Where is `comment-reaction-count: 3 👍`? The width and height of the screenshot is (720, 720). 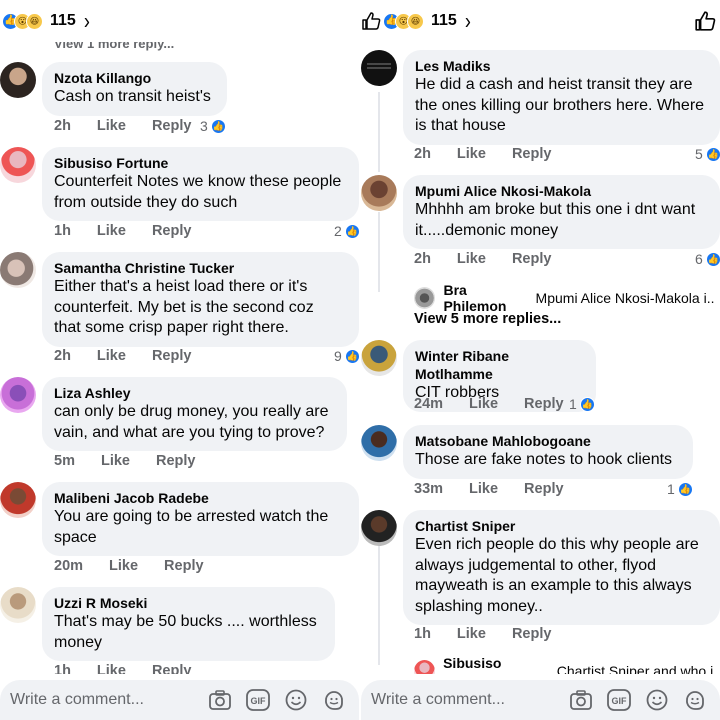
comment-reaction-count: 3 👍 is located at coordinates (213, 126).